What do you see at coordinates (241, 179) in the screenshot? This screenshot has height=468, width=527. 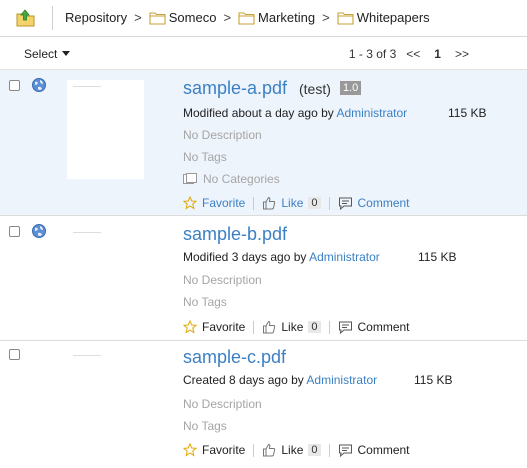 I see `categories-label: No Categories` at bounding box center [241, 179].